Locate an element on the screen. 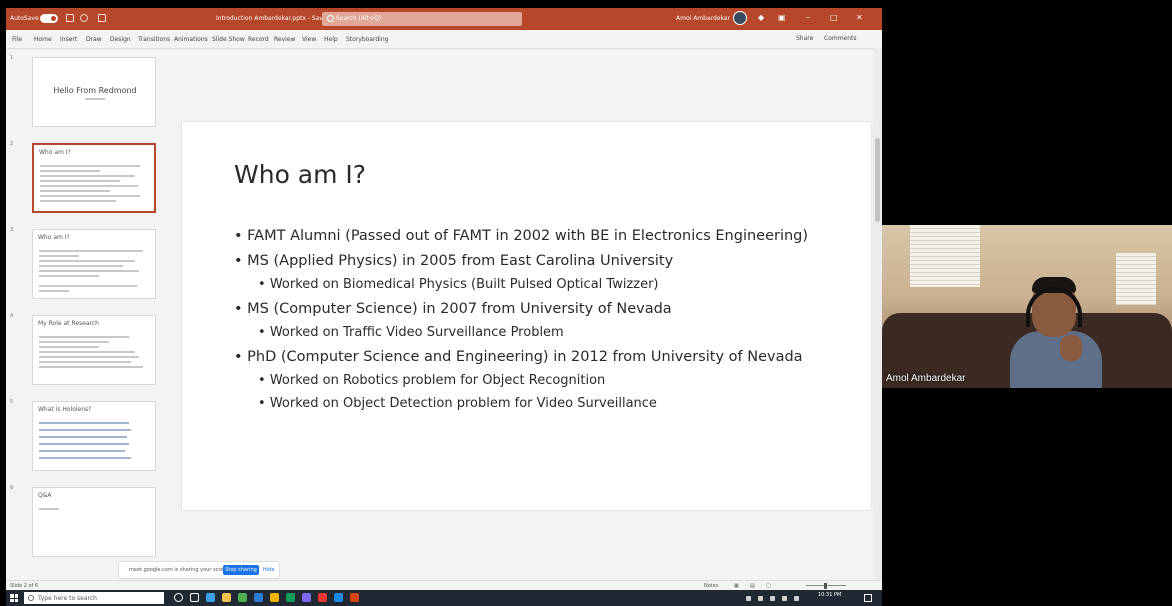 This screenshot has width=1172, height=606. menu-design: Design is located at coordinates (120, 39).